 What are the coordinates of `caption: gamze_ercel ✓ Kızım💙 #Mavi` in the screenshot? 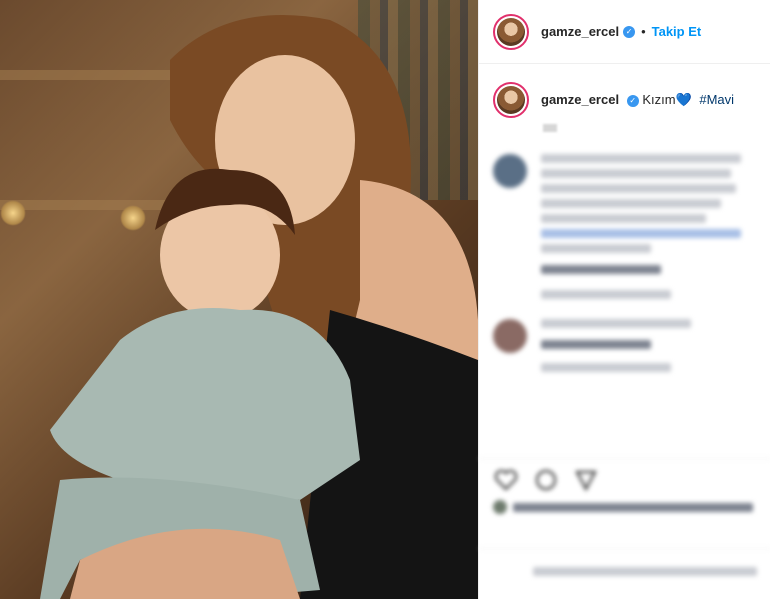 It's located at (624, 91).